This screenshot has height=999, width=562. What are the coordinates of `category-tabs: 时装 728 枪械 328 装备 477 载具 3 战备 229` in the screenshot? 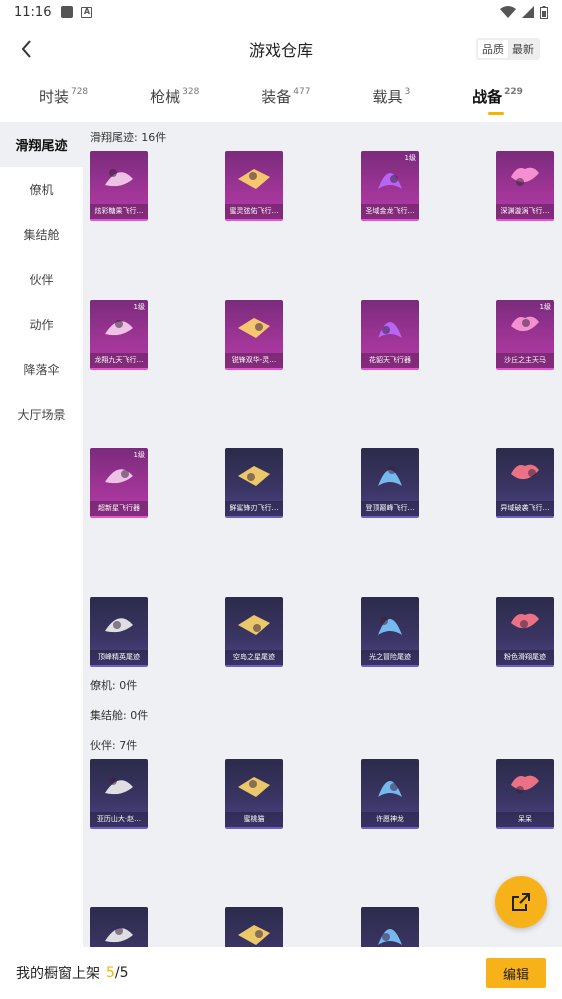 It's located at (281, 99).